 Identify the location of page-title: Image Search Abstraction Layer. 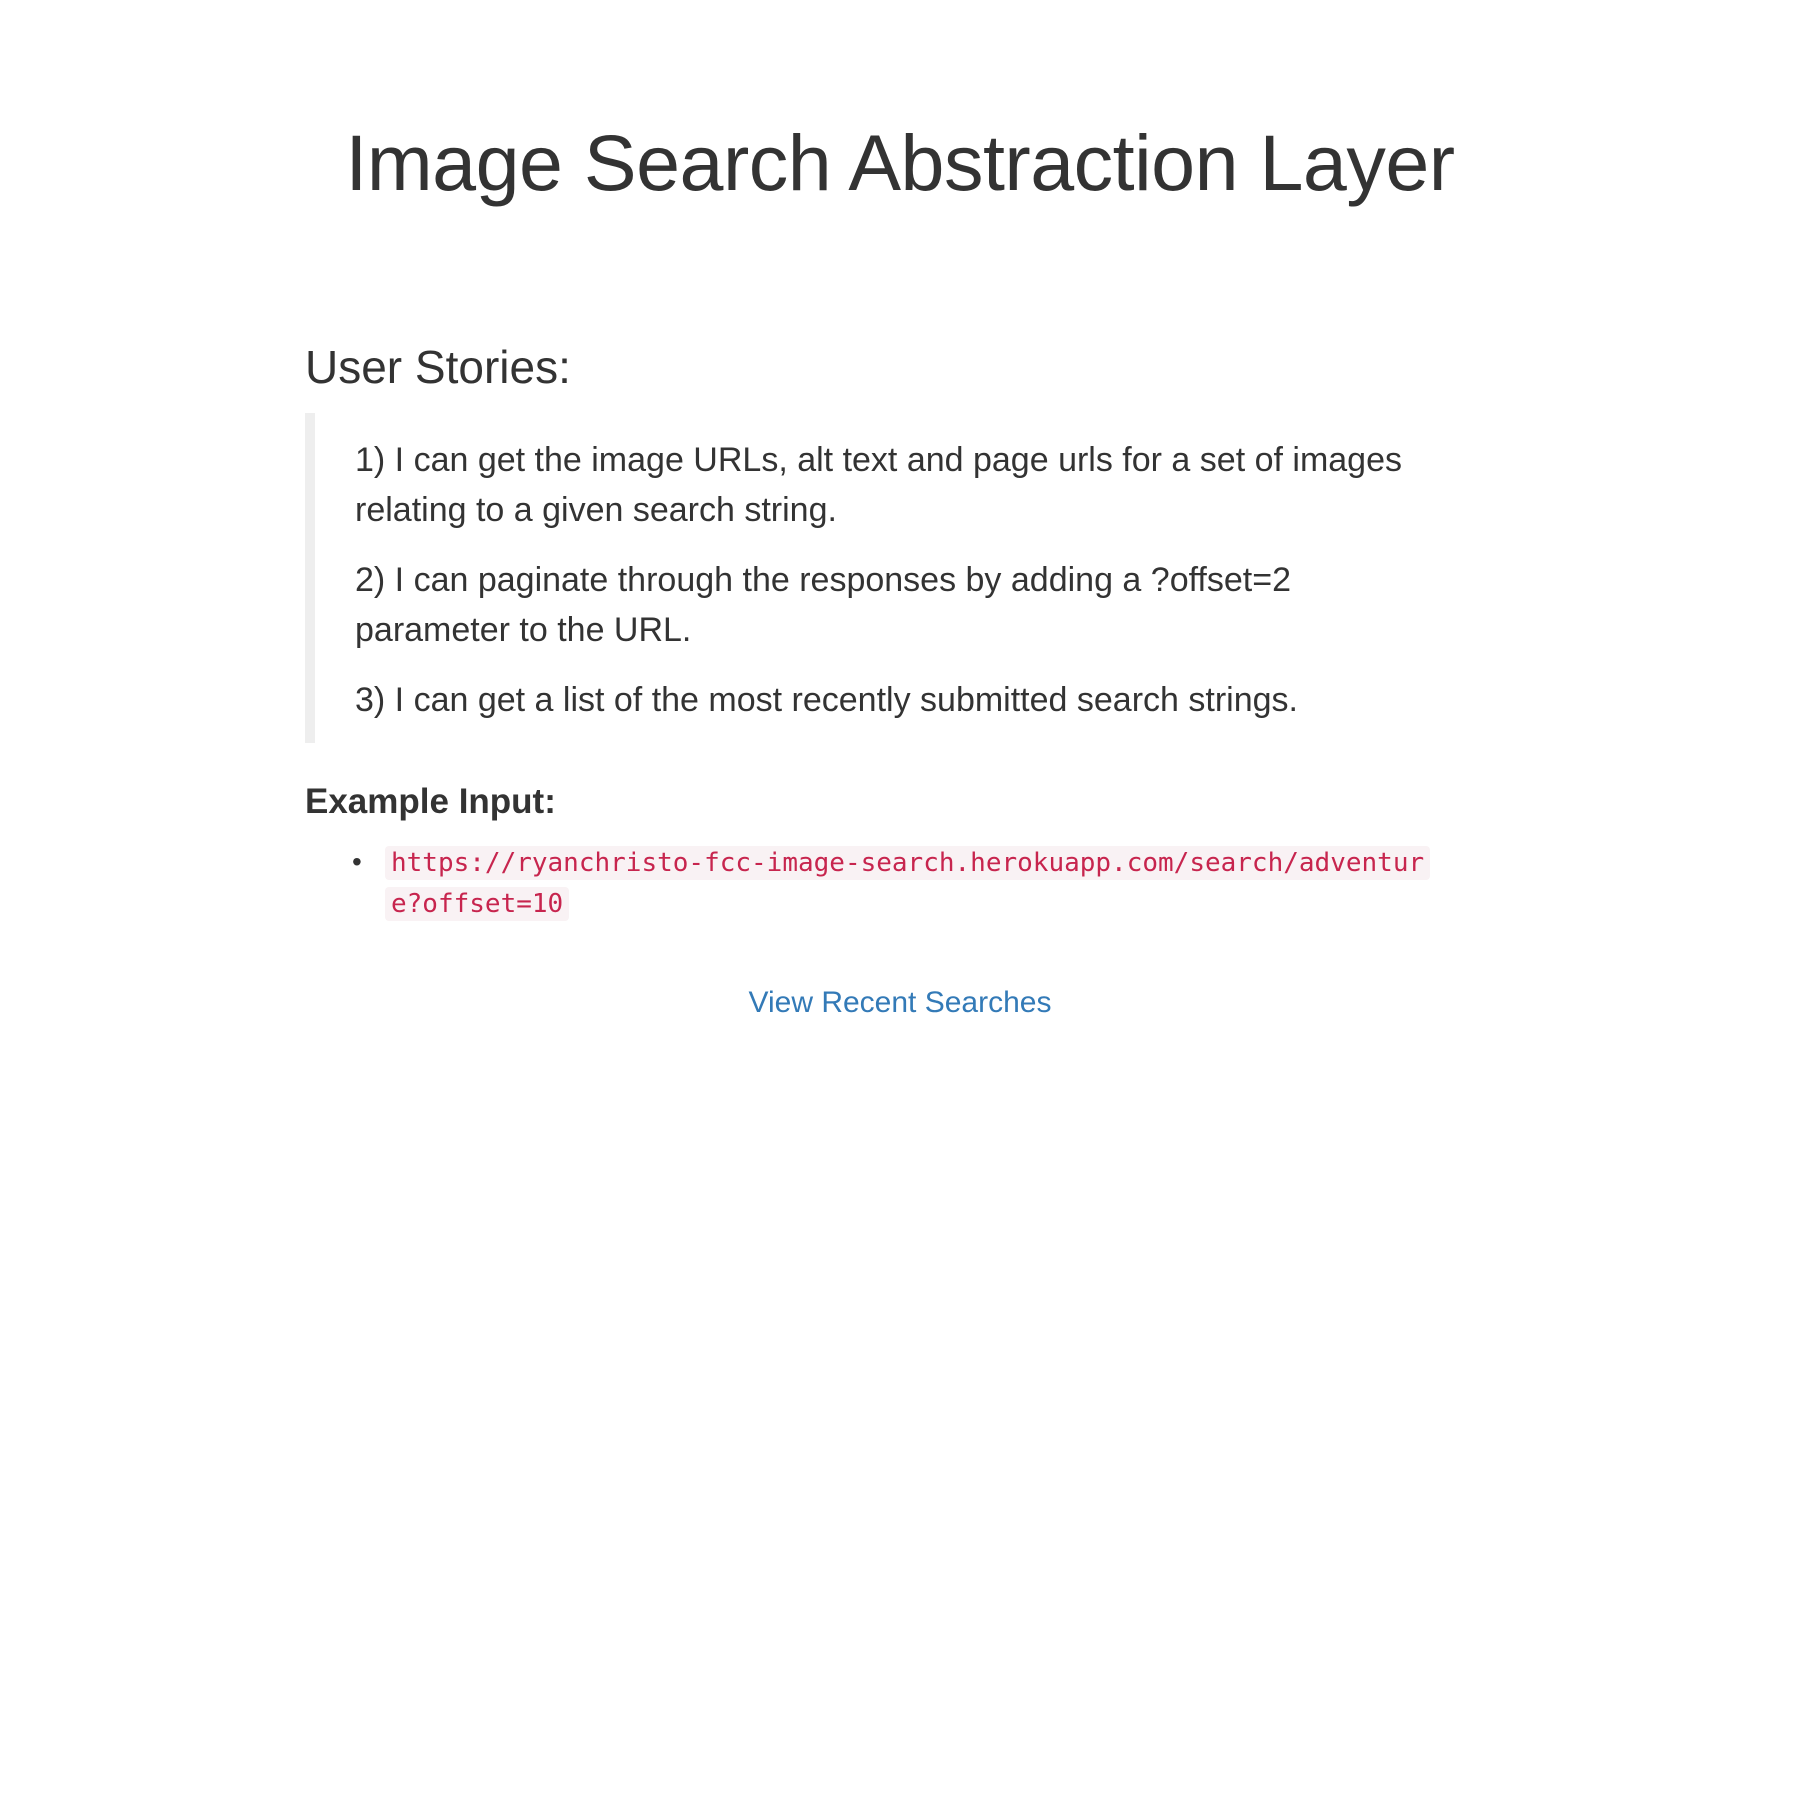
(900, 162).